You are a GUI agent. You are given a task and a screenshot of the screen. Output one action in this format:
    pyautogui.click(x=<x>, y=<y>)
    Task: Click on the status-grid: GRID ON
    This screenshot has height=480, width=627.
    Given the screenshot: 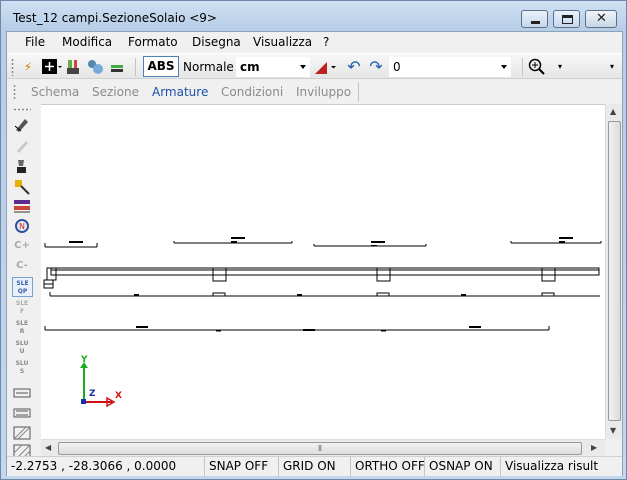 What is the action you would take?
    pyautogui.click(x=315, y=467)
    